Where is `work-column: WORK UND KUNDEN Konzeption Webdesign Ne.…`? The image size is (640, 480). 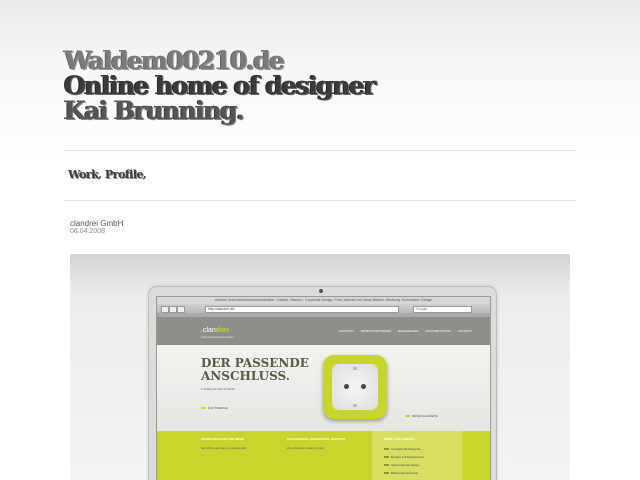 work-column: WORK UND KUNDEN Konzeption Webdesign Ne.… is located at coordinates (417, 455).